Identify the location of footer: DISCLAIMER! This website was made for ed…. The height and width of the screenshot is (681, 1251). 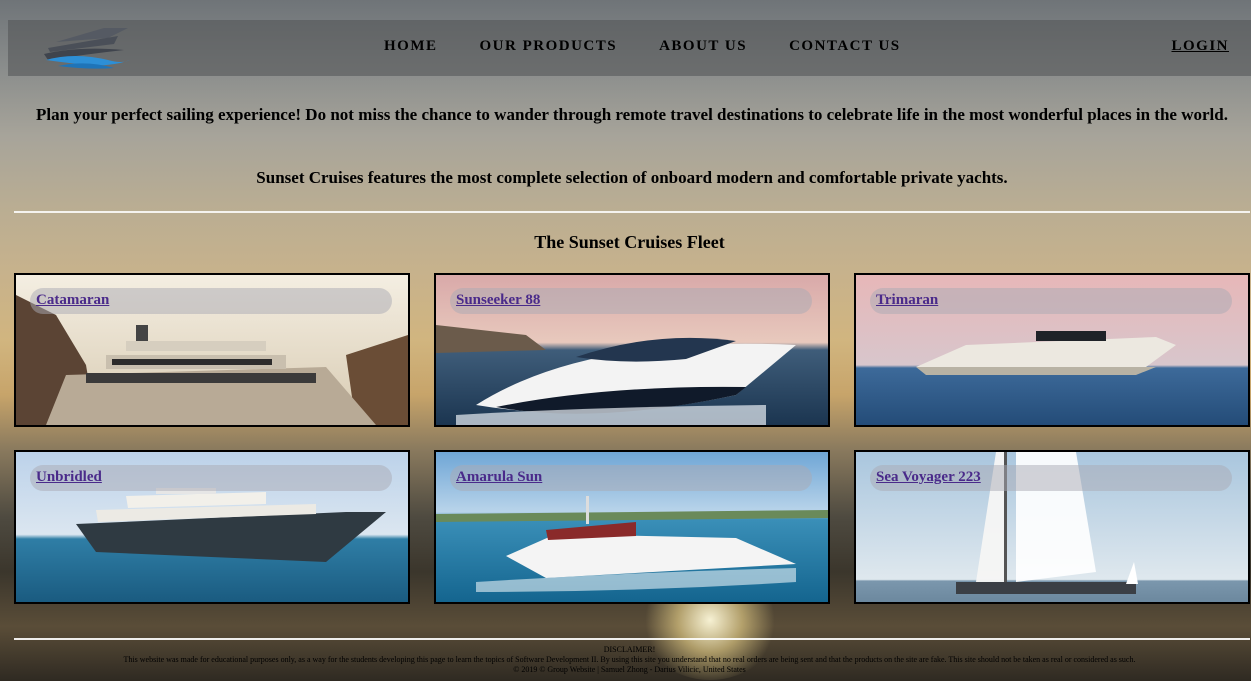
(629, 660).